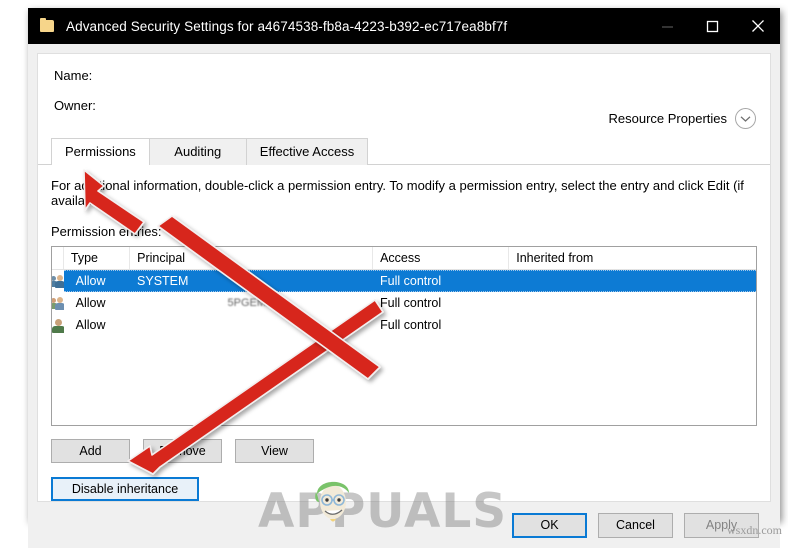 Image resolution: width=788 pixels, height=548 pixels. I want to click on permission-entries-label: Permission entries:, so click(106, 231).